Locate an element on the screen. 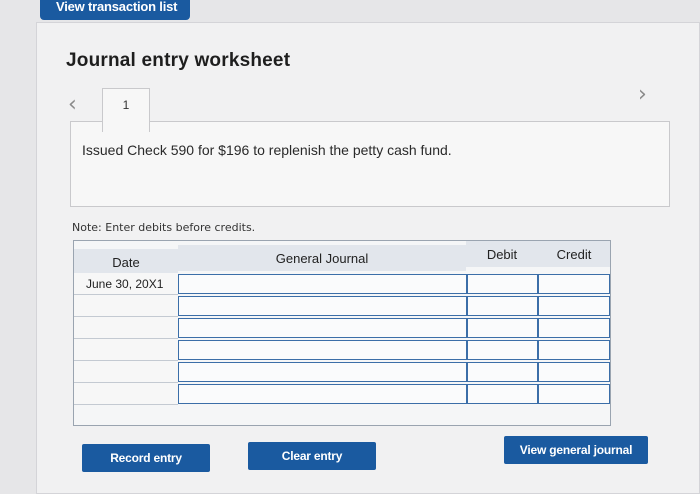 Image resolution: width=700 pixels, height=494 pixels. header-debit: Debit is located at coordinates (502, 254).